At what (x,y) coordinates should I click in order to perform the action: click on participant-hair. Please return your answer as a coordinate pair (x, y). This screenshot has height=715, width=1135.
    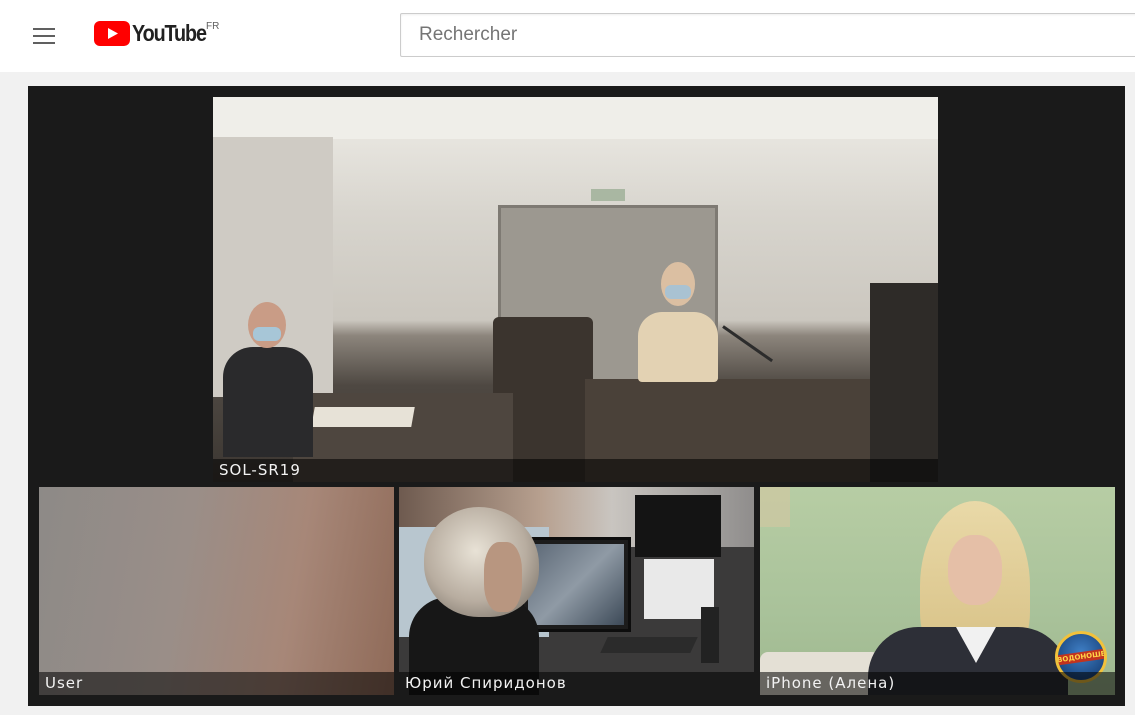
    Looking at the image, I should click on (481, 562).